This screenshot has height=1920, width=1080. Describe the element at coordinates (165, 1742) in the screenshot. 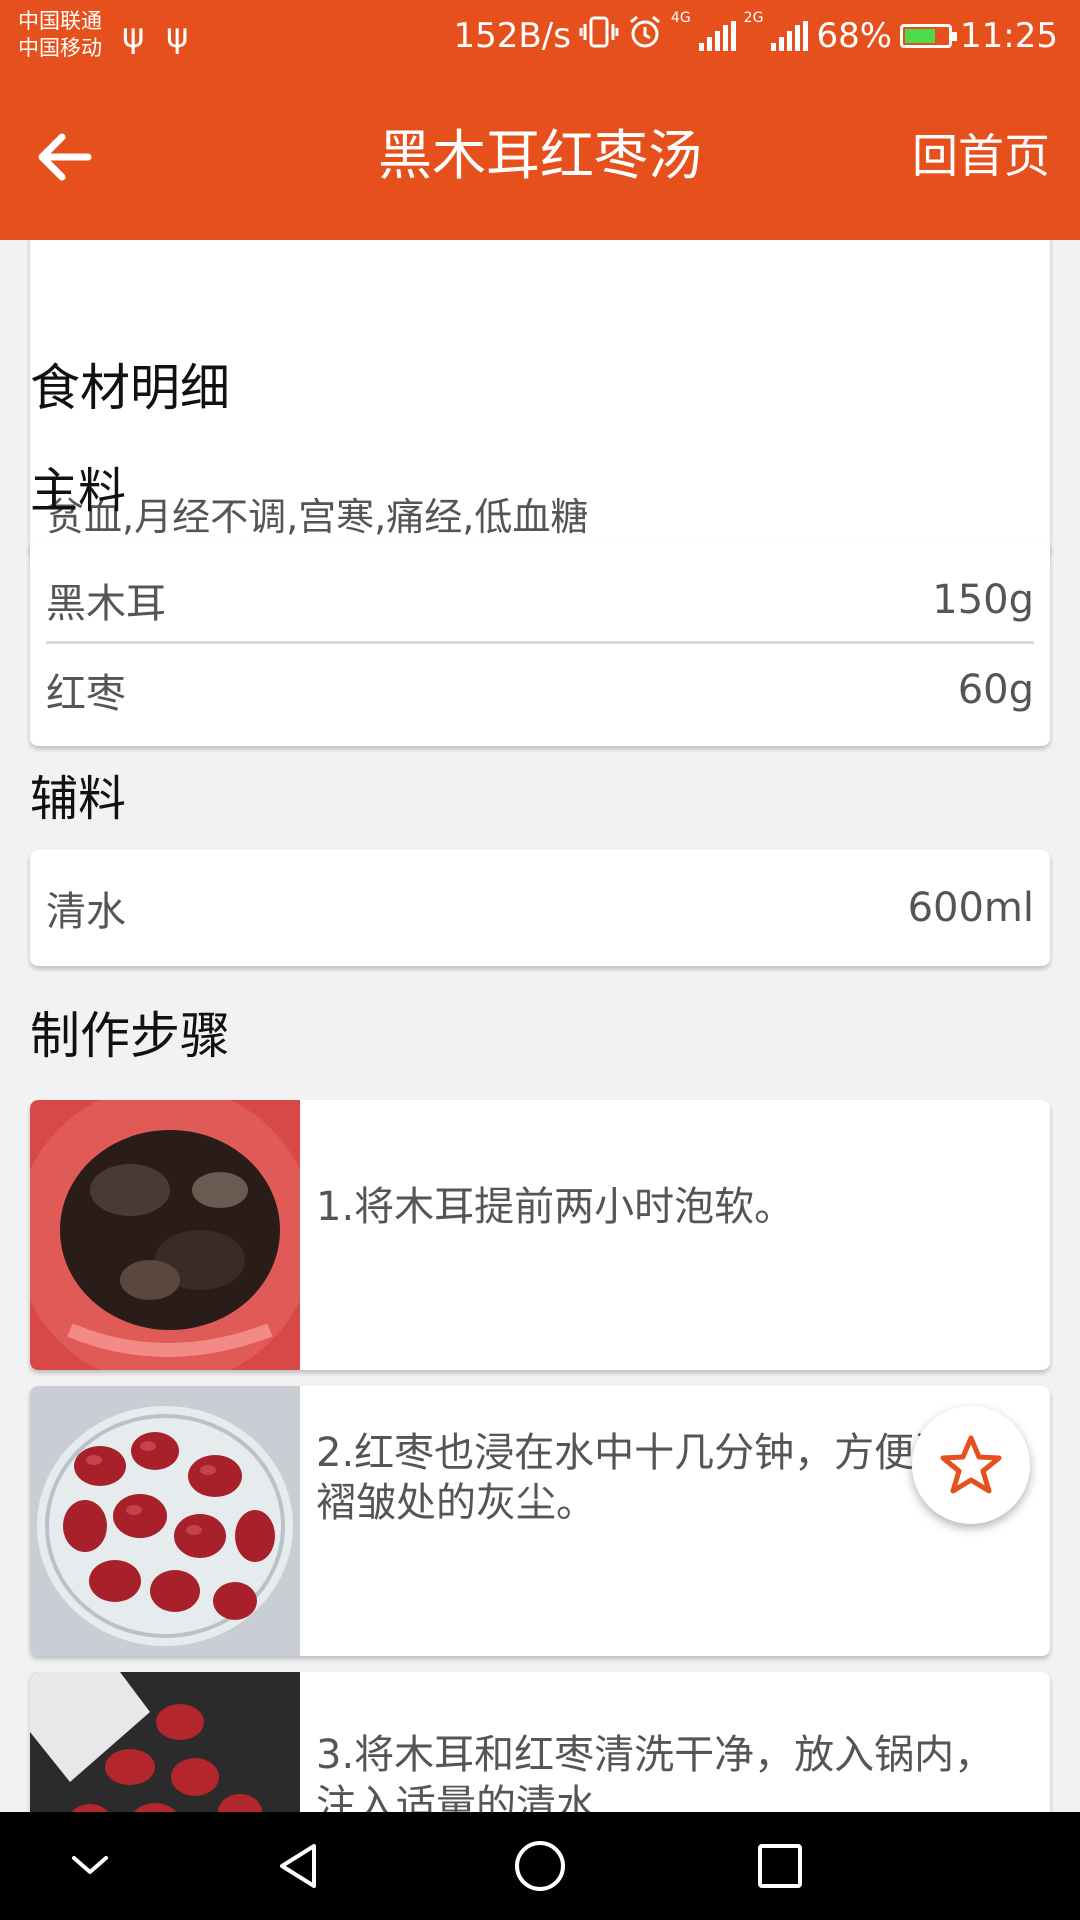

I see `step-photo-pot` at that location.